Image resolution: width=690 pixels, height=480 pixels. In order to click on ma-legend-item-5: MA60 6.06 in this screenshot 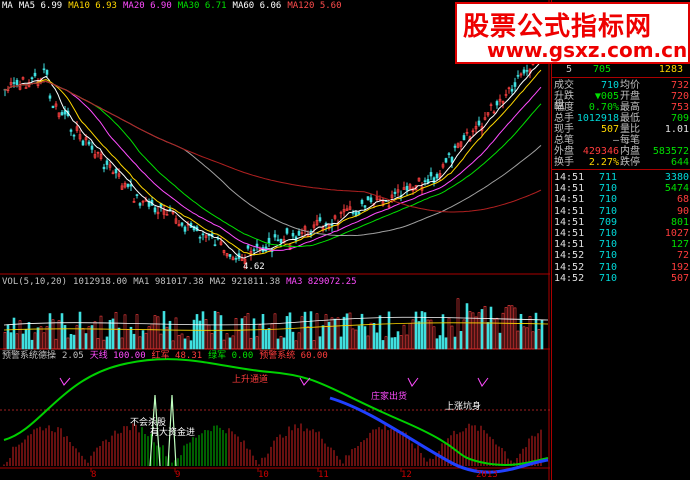, I will do `click(257, 6)`.